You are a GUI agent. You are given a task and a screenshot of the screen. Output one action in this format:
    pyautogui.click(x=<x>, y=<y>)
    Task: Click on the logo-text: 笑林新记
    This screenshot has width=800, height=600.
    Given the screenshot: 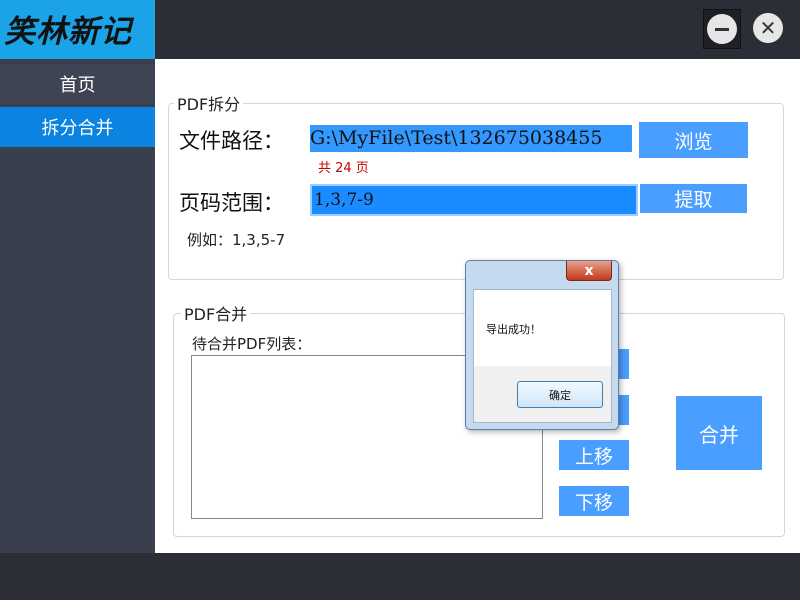 What is the action you would take?
    pyautogui.click(x=68, y=32)
    